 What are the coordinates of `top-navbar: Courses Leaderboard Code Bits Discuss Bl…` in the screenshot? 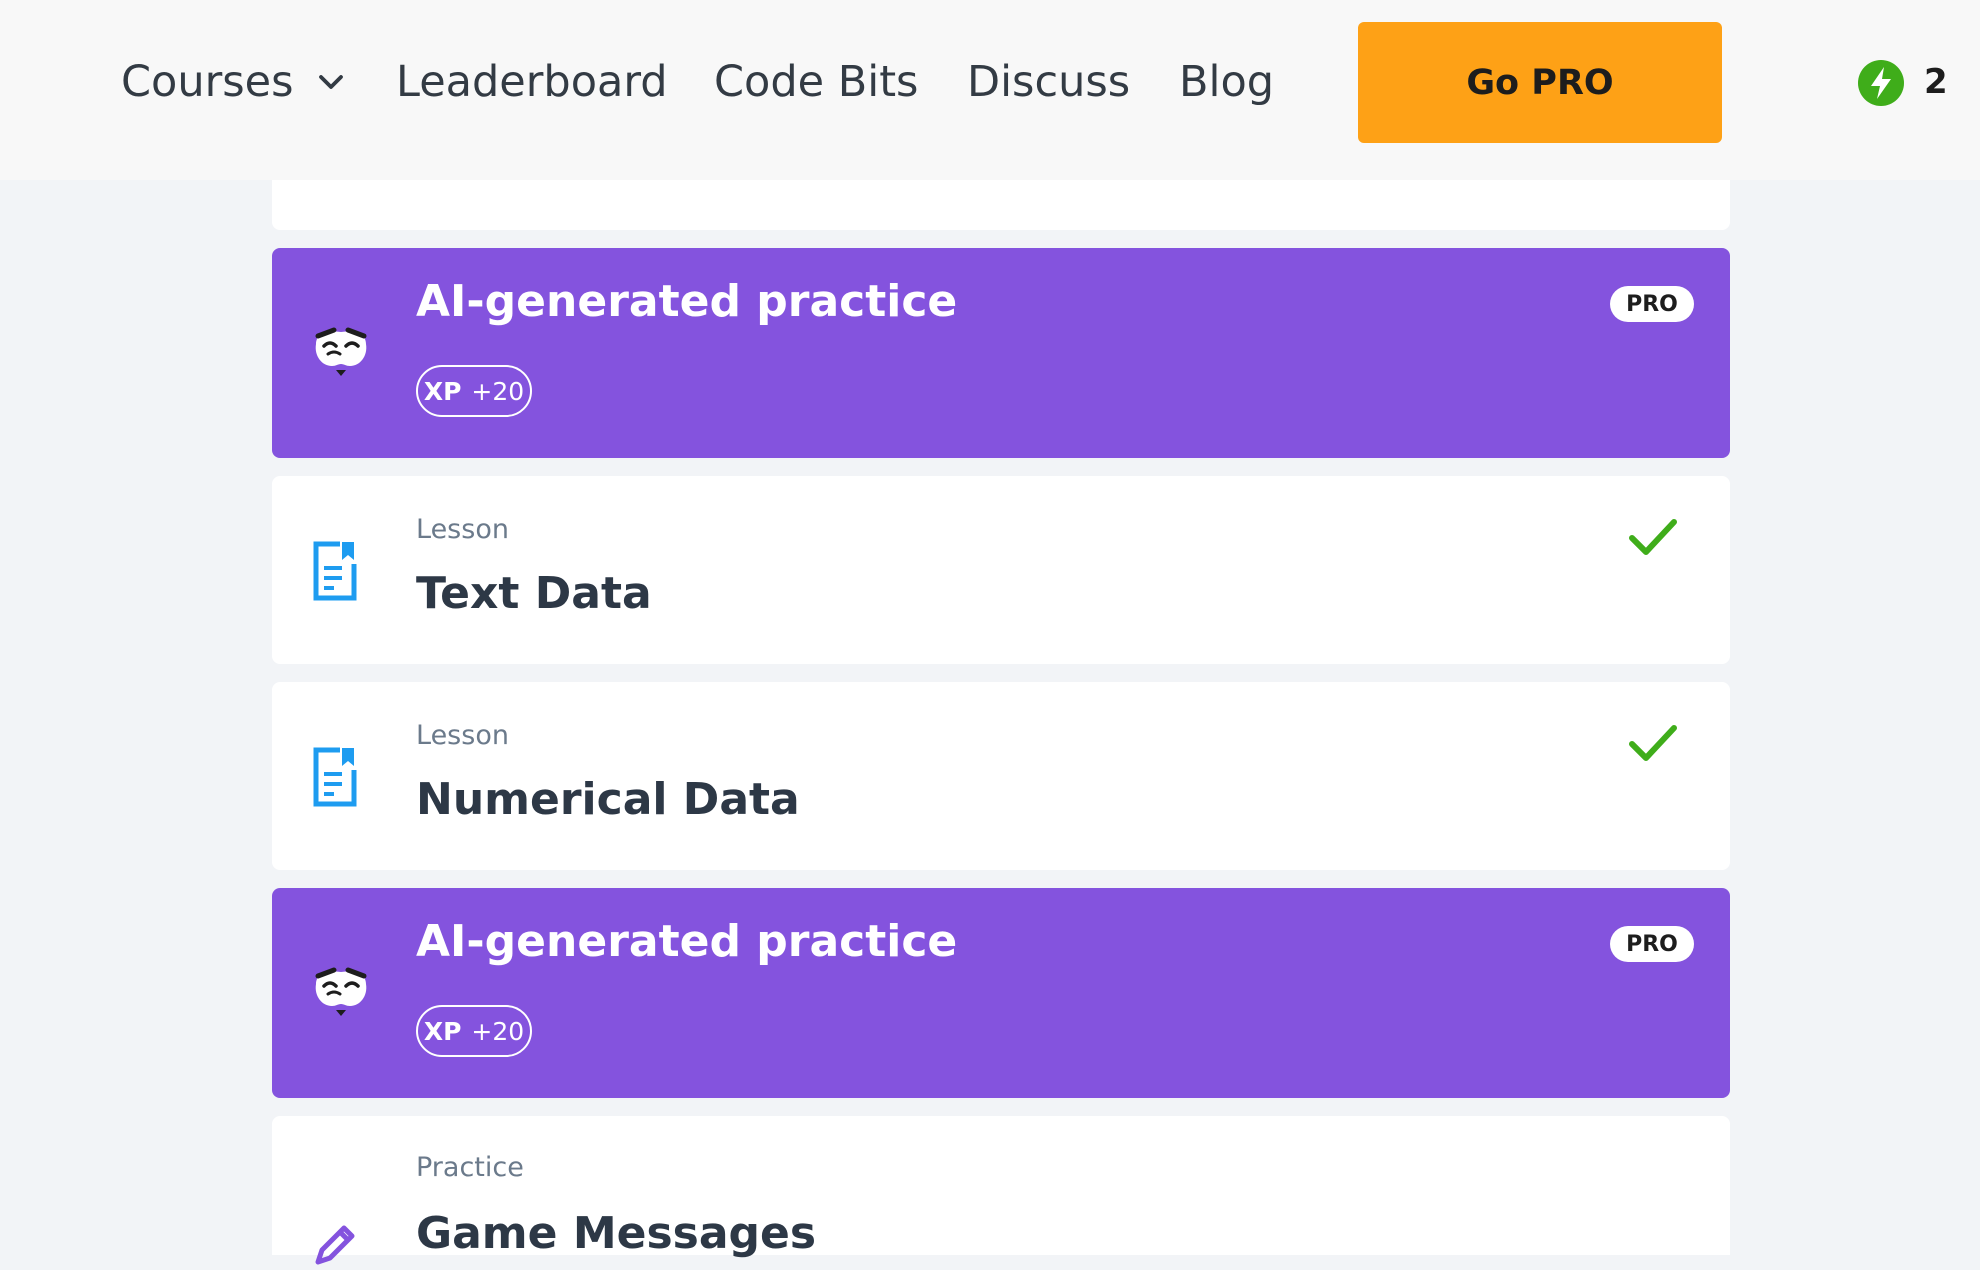 It's located at (990, 90).